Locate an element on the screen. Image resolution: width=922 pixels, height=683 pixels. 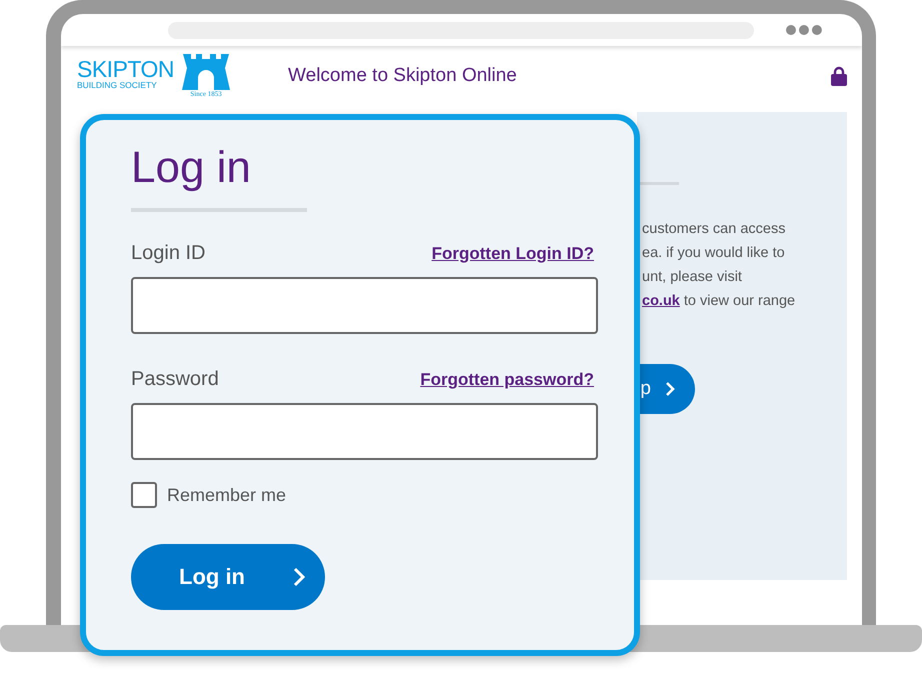
sign-up-button: p is located at coordinates (666, 389).